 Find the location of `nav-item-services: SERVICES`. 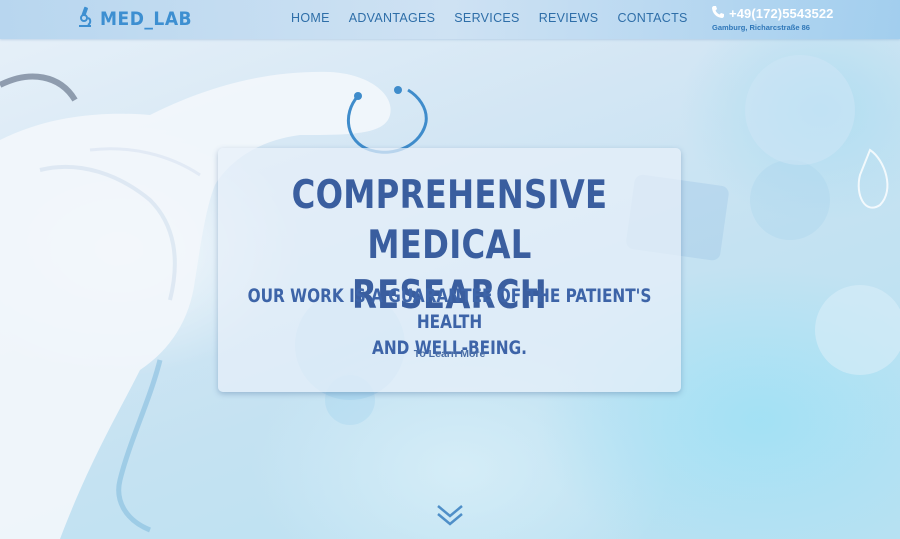

nav-item-services: SERVICES is located at coordinates (486, 18).